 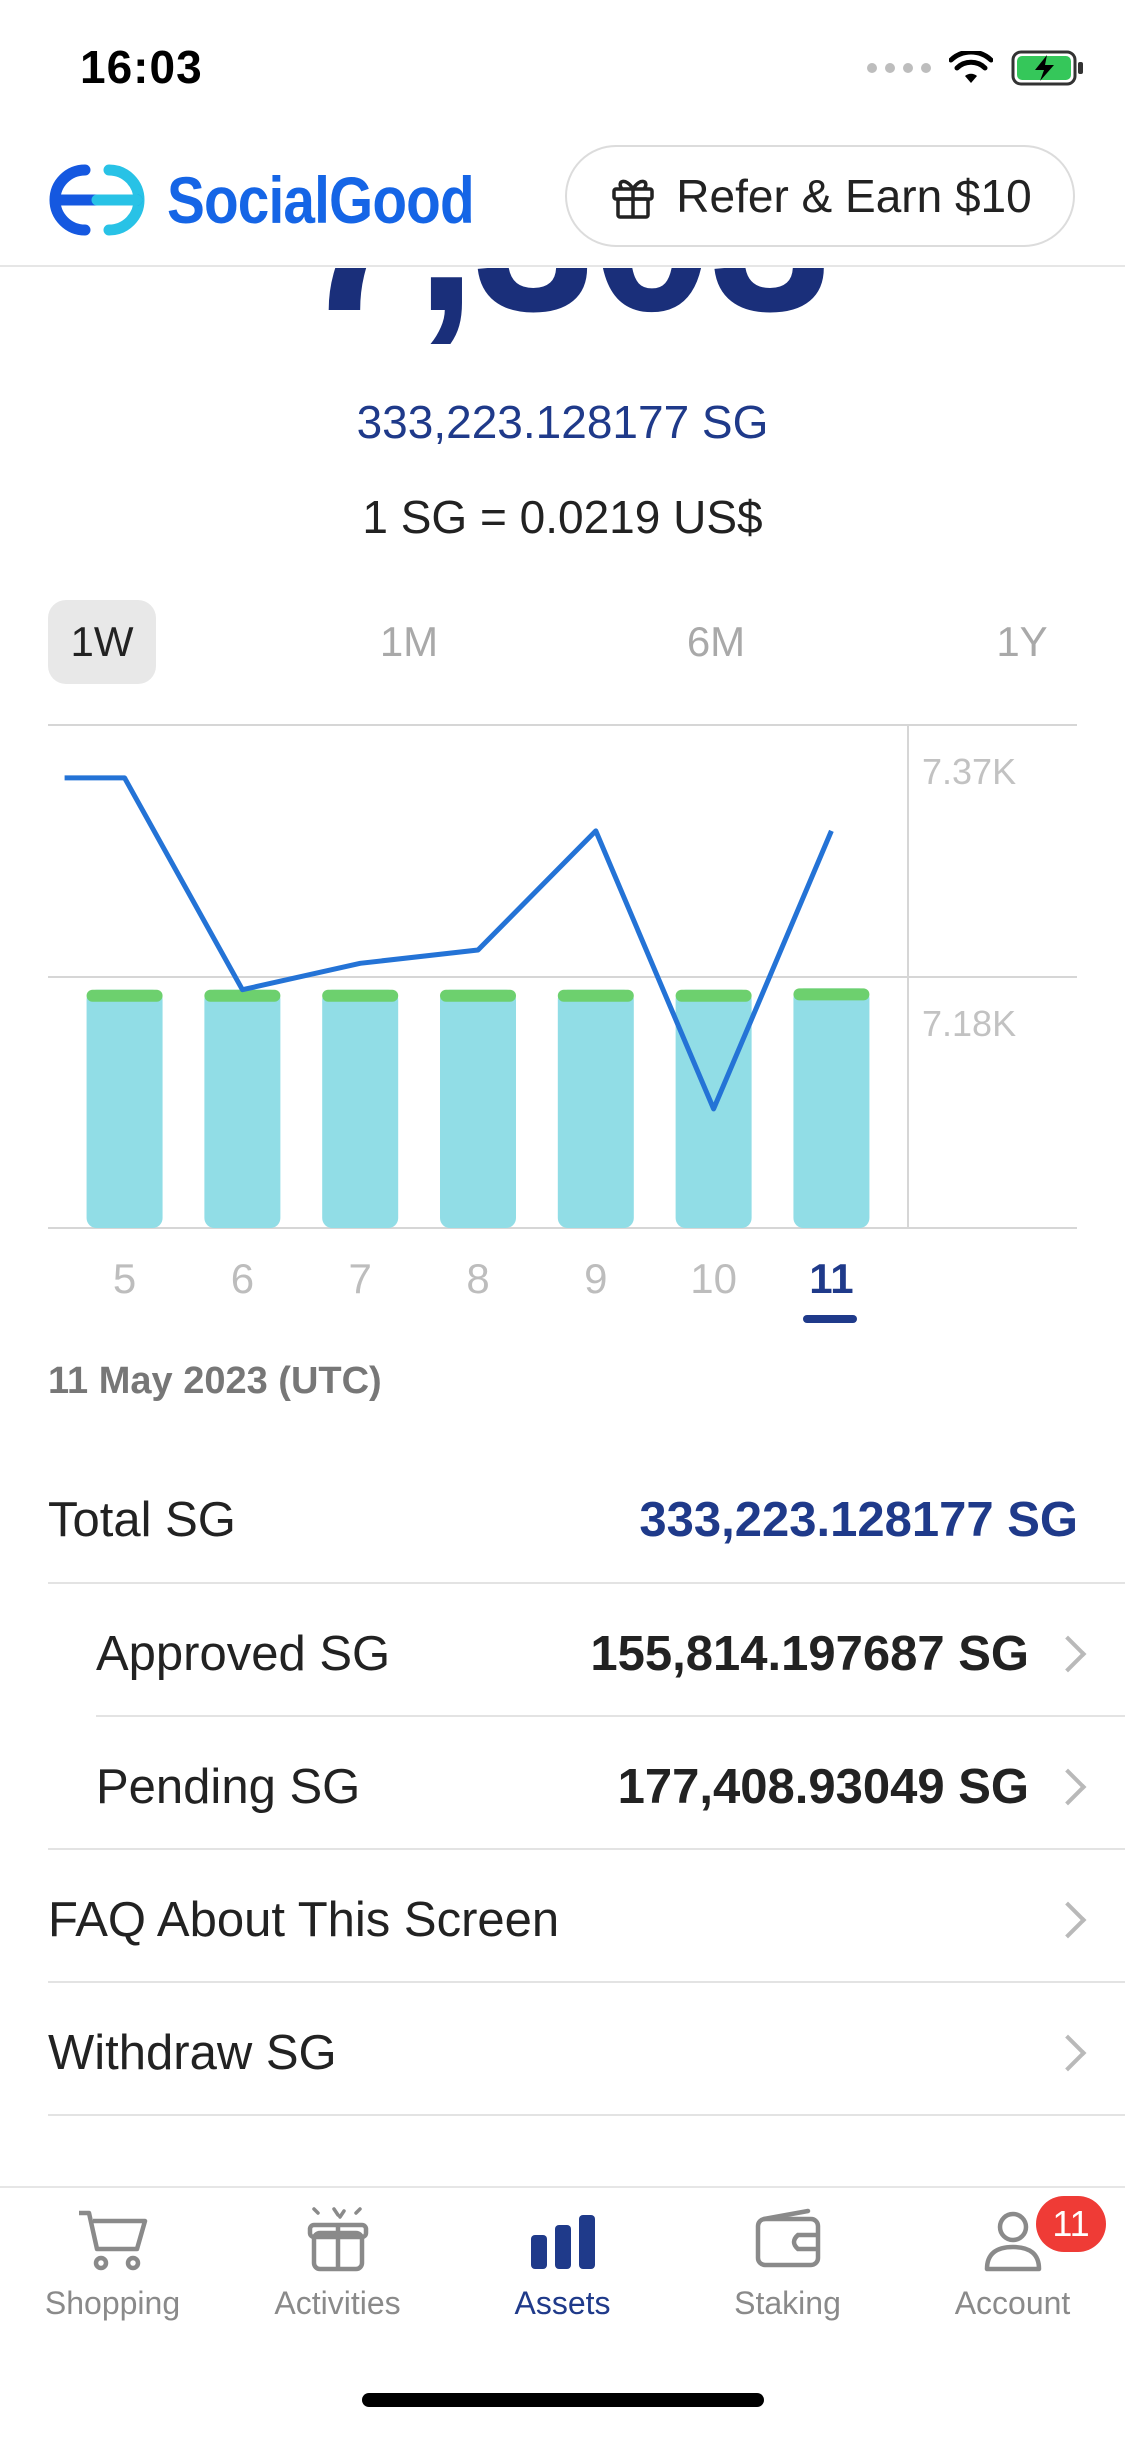 I want to click on selected-day-indicator, so click(x=830, y=1319).